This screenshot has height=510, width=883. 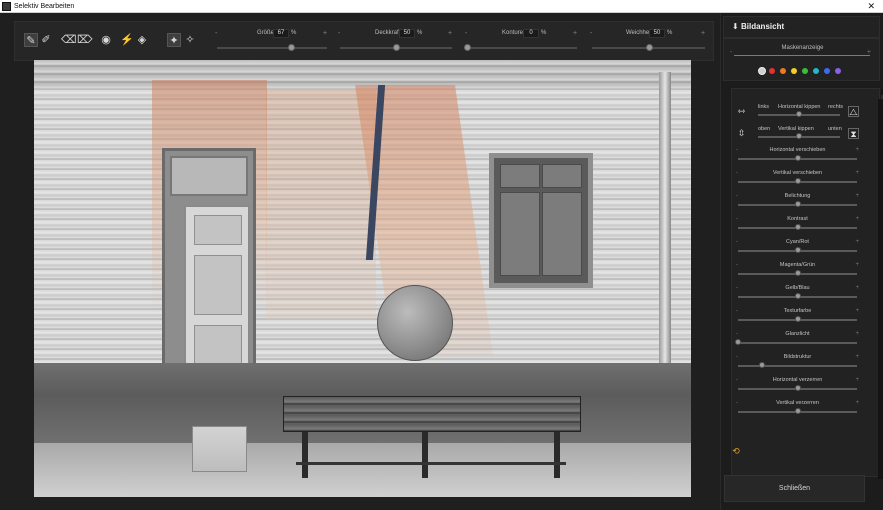 I want to click on title-bar: Selektiv Bearbeiten ✕, so click(x=441, y=6).